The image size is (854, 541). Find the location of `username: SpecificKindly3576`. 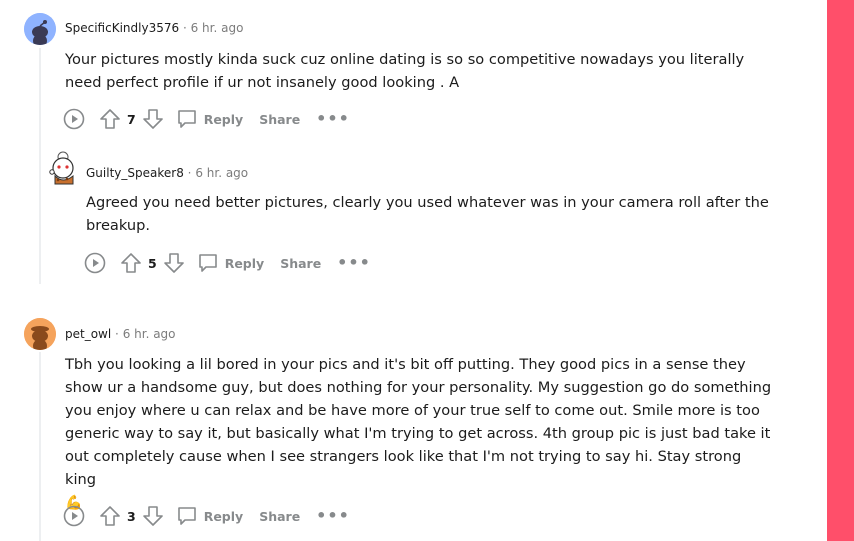

username: SpecificKindly3576 is located at coordinates (122, 28).